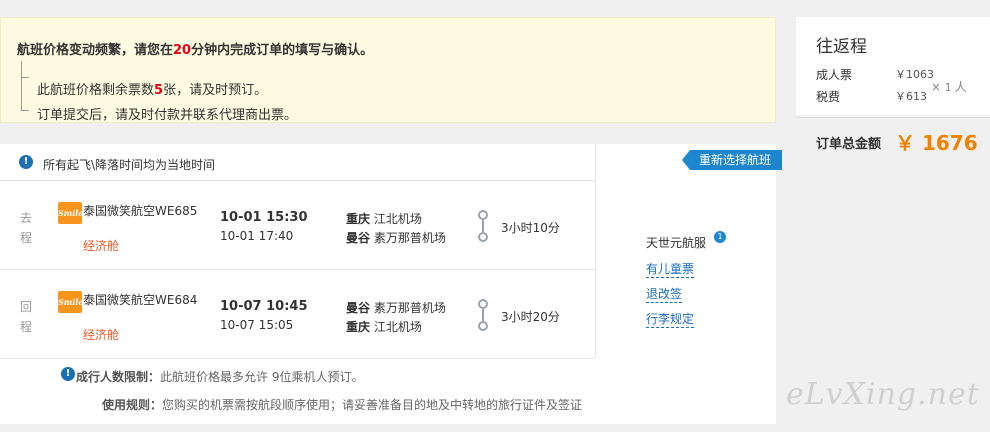 This screenshot has width=990, height=432. I want to click on passenger-multiplier: × 1人, so click(949, 87).